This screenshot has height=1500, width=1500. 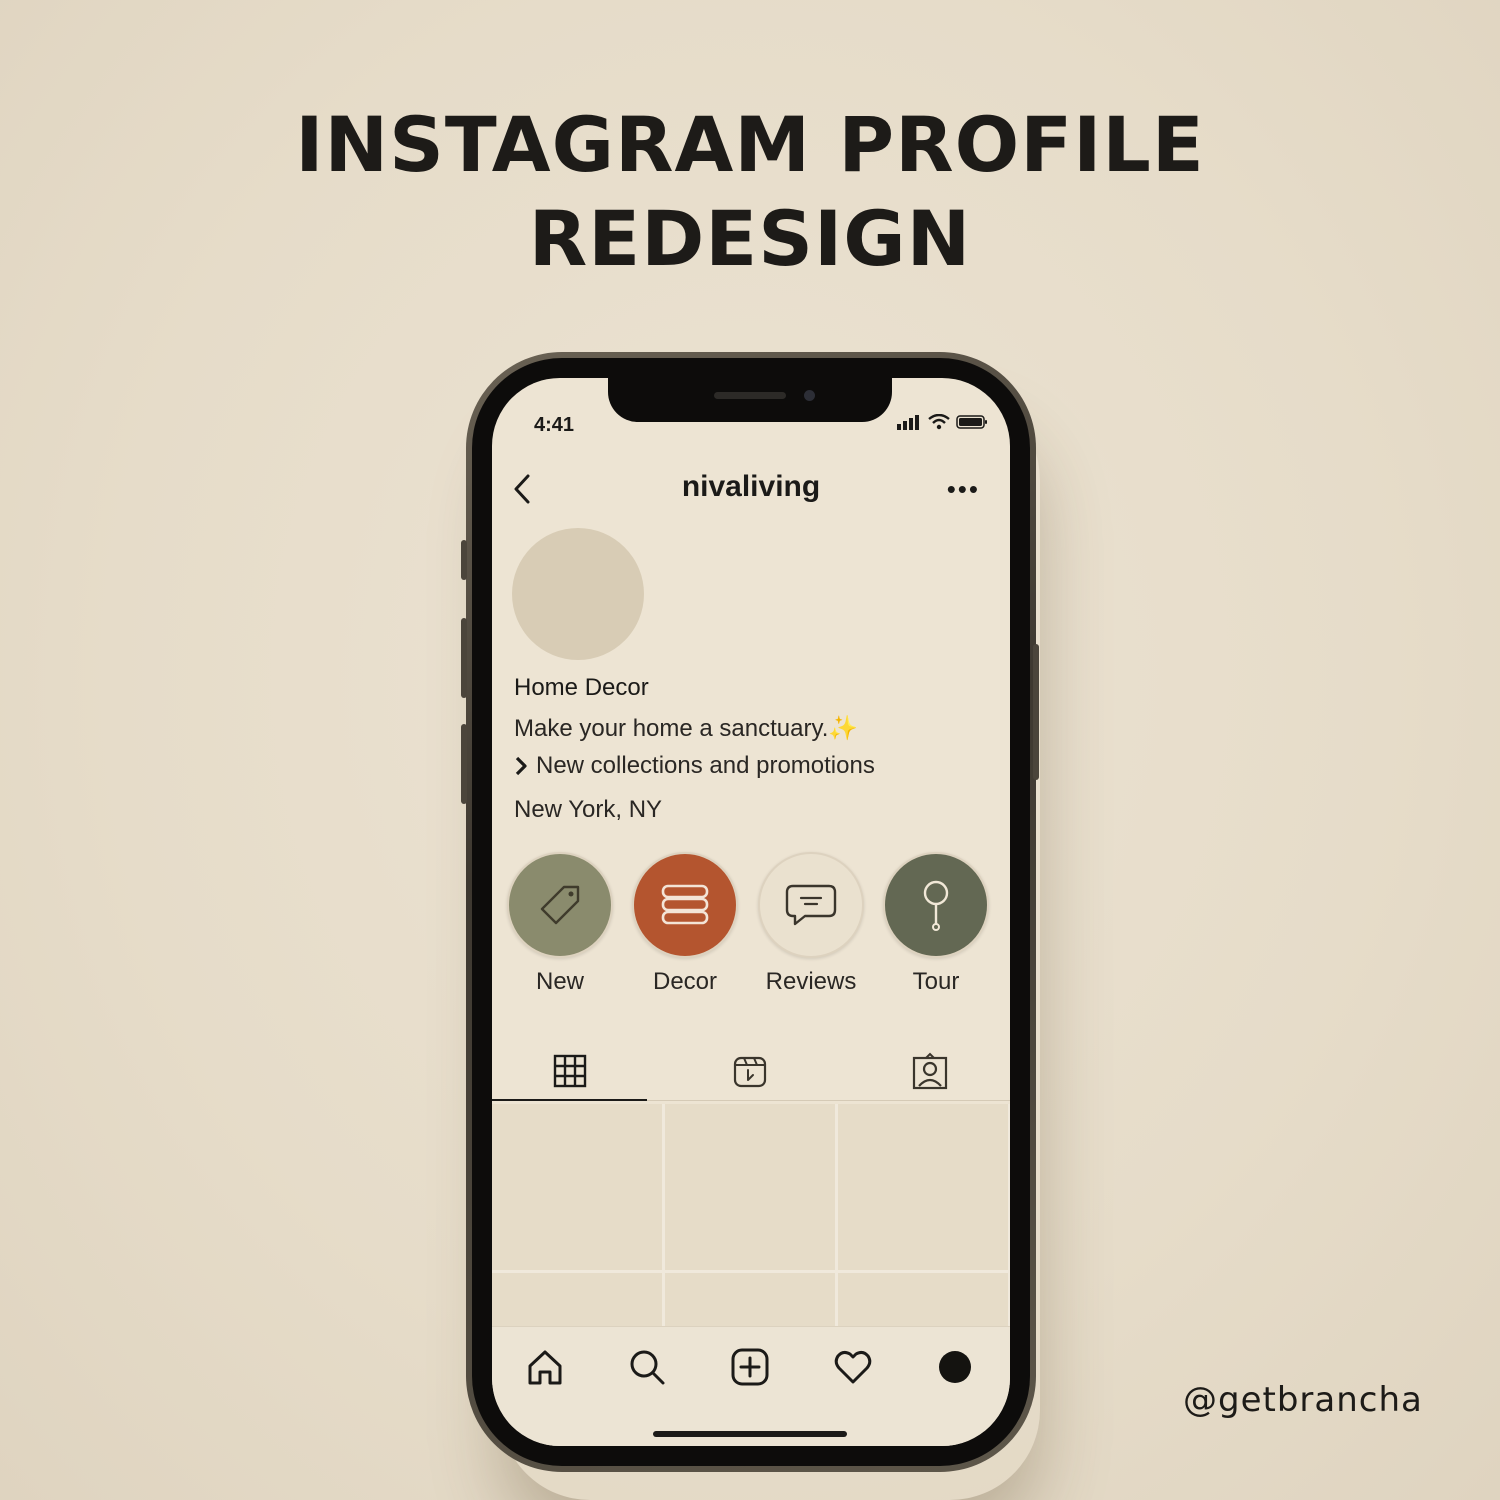 I want to click on heart-icon, so click(x=853, y=1367).